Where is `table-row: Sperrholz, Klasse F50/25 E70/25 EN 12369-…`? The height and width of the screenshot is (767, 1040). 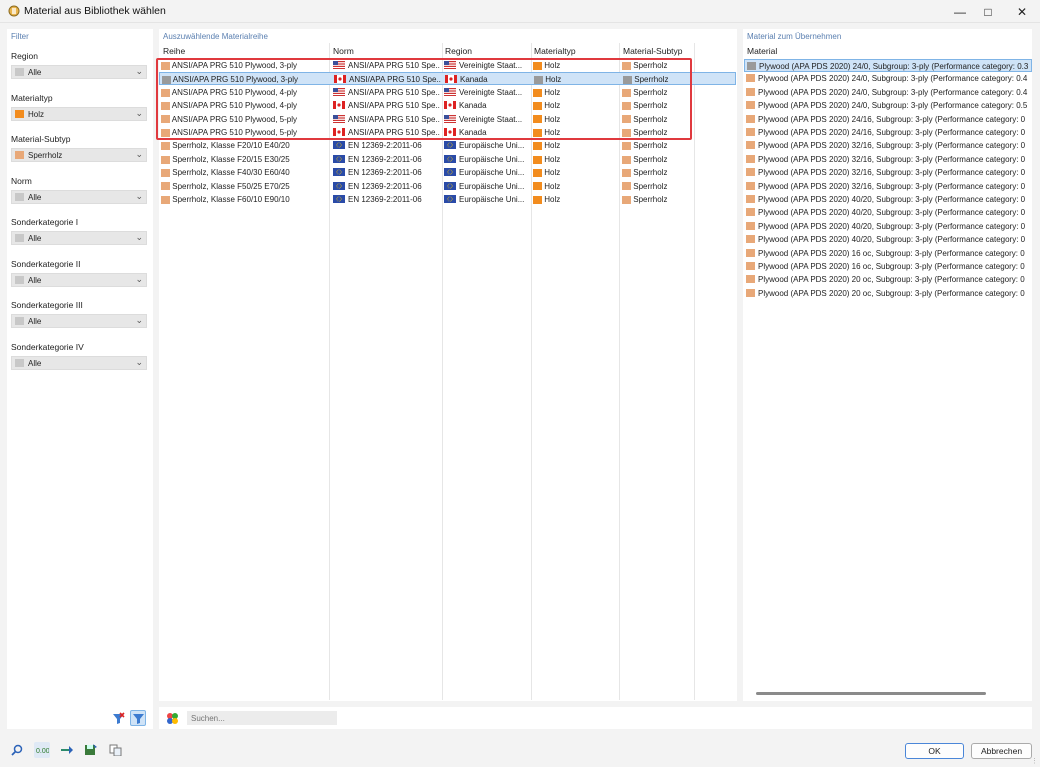 table-row: Sperrholz, Klasse F50/25 E70/25 EN 12369-… is located at coordinates (447, 186).